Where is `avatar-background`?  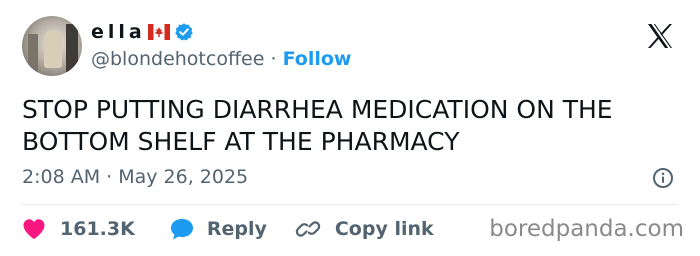 avatar-background is located at coordinates (33, 54).